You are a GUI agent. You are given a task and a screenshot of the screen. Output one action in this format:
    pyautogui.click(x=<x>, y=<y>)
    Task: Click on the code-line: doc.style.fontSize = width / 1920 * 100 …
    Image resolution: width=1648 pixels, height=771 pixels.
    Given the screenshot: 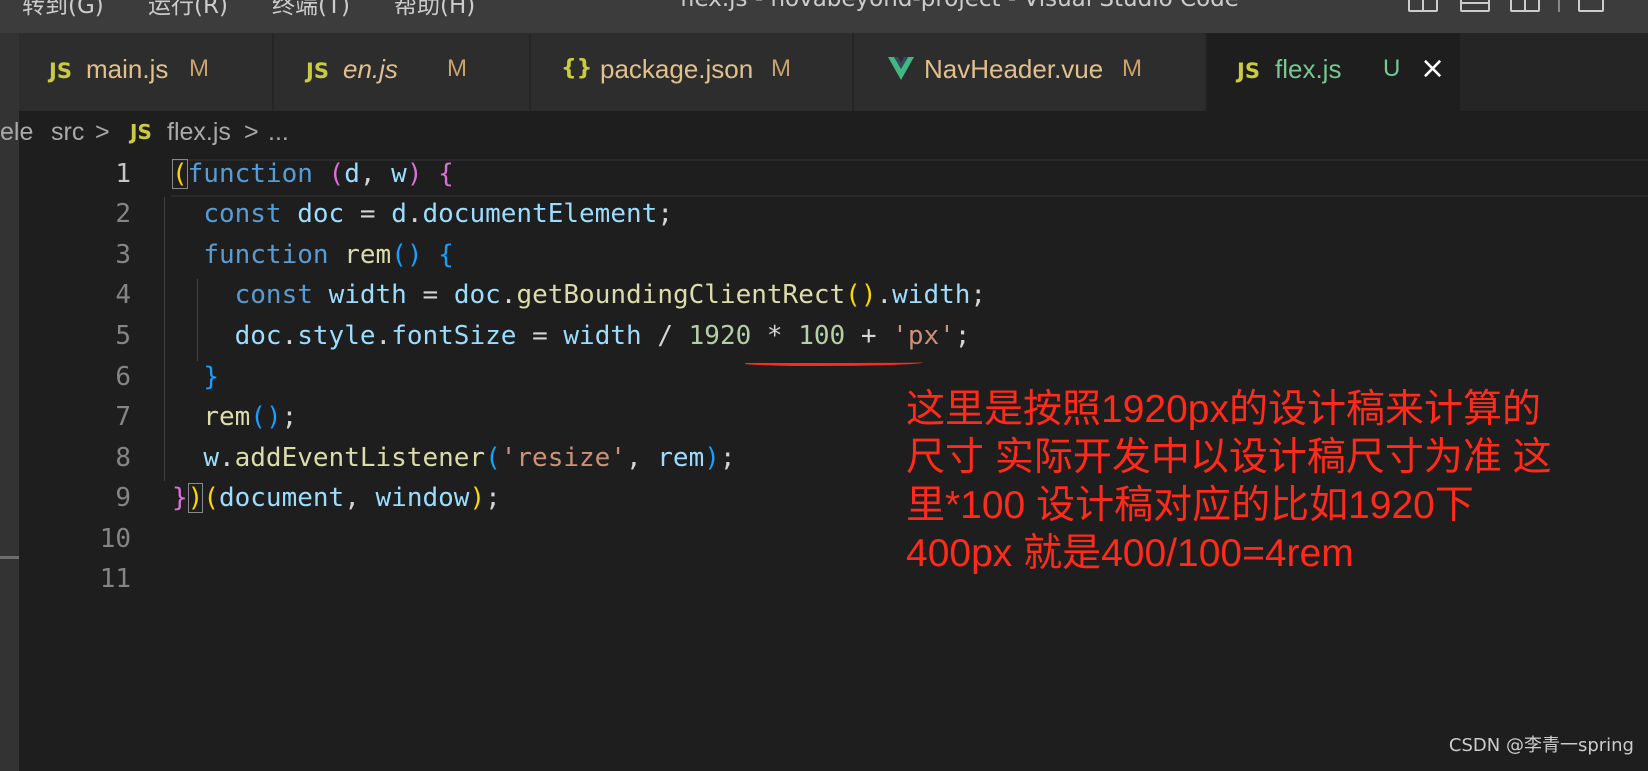 What is the action you would take?
    pyautogui.click(x=602, y=336)
    